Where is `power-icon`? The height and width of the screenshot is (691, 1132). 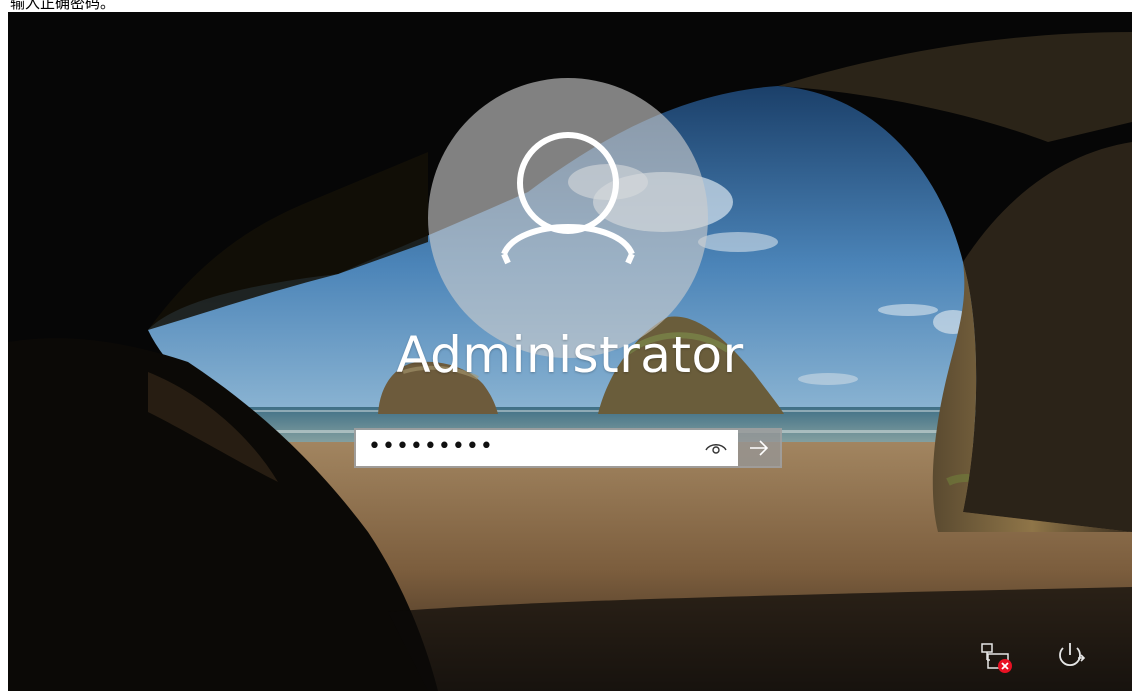 power-icon is located at coordinates (1072, 655).